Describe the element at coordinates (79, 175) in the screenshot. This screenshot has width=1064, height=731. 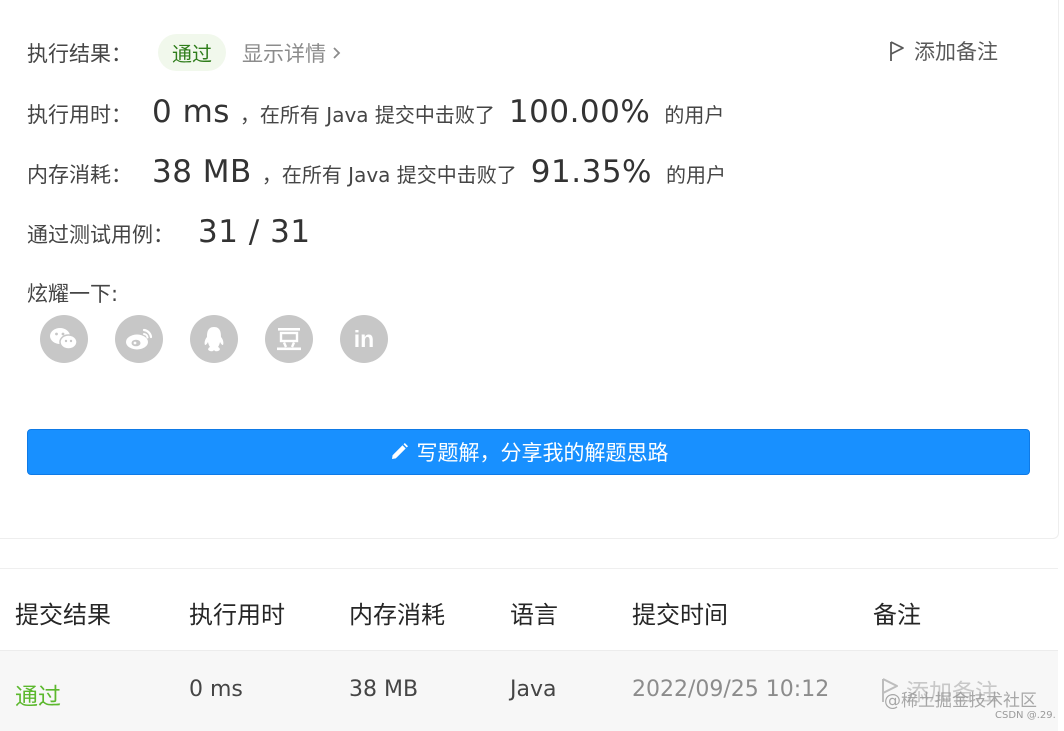
I see `memory-label: 内存消耗：` at that location.